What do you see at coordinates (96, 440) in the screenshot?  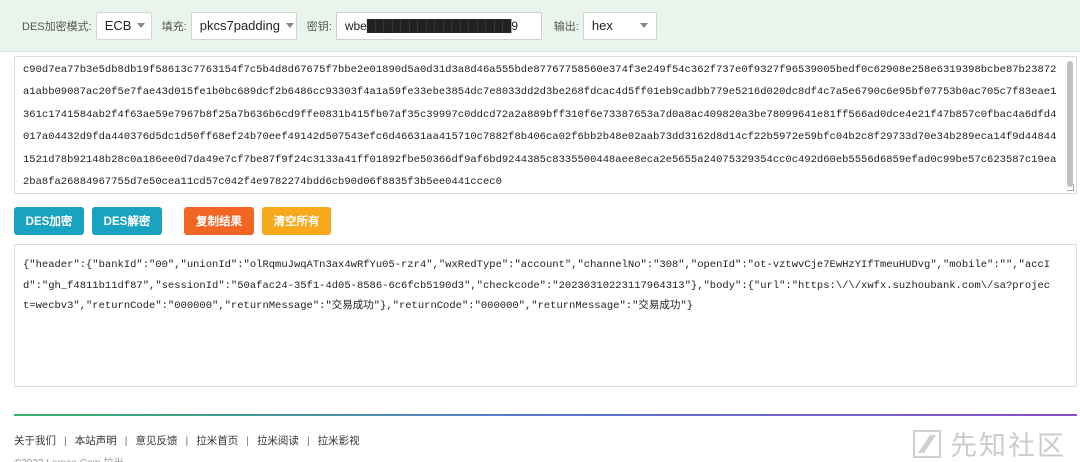 I see `footer-link-statement: 本站声明` at bounding box center [96, 440].